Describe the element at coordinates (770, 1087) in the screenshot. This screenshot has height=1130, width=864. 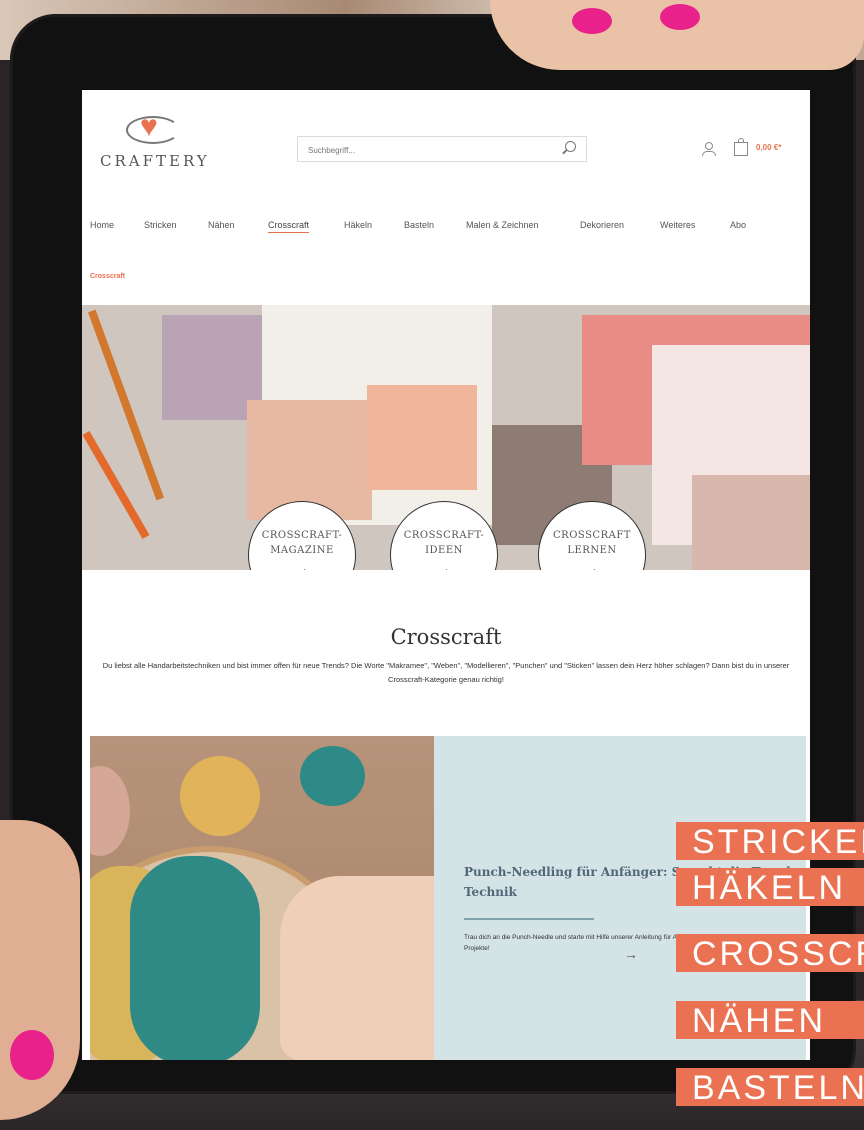
I see `overlay-tag: BASTELN` at that location.